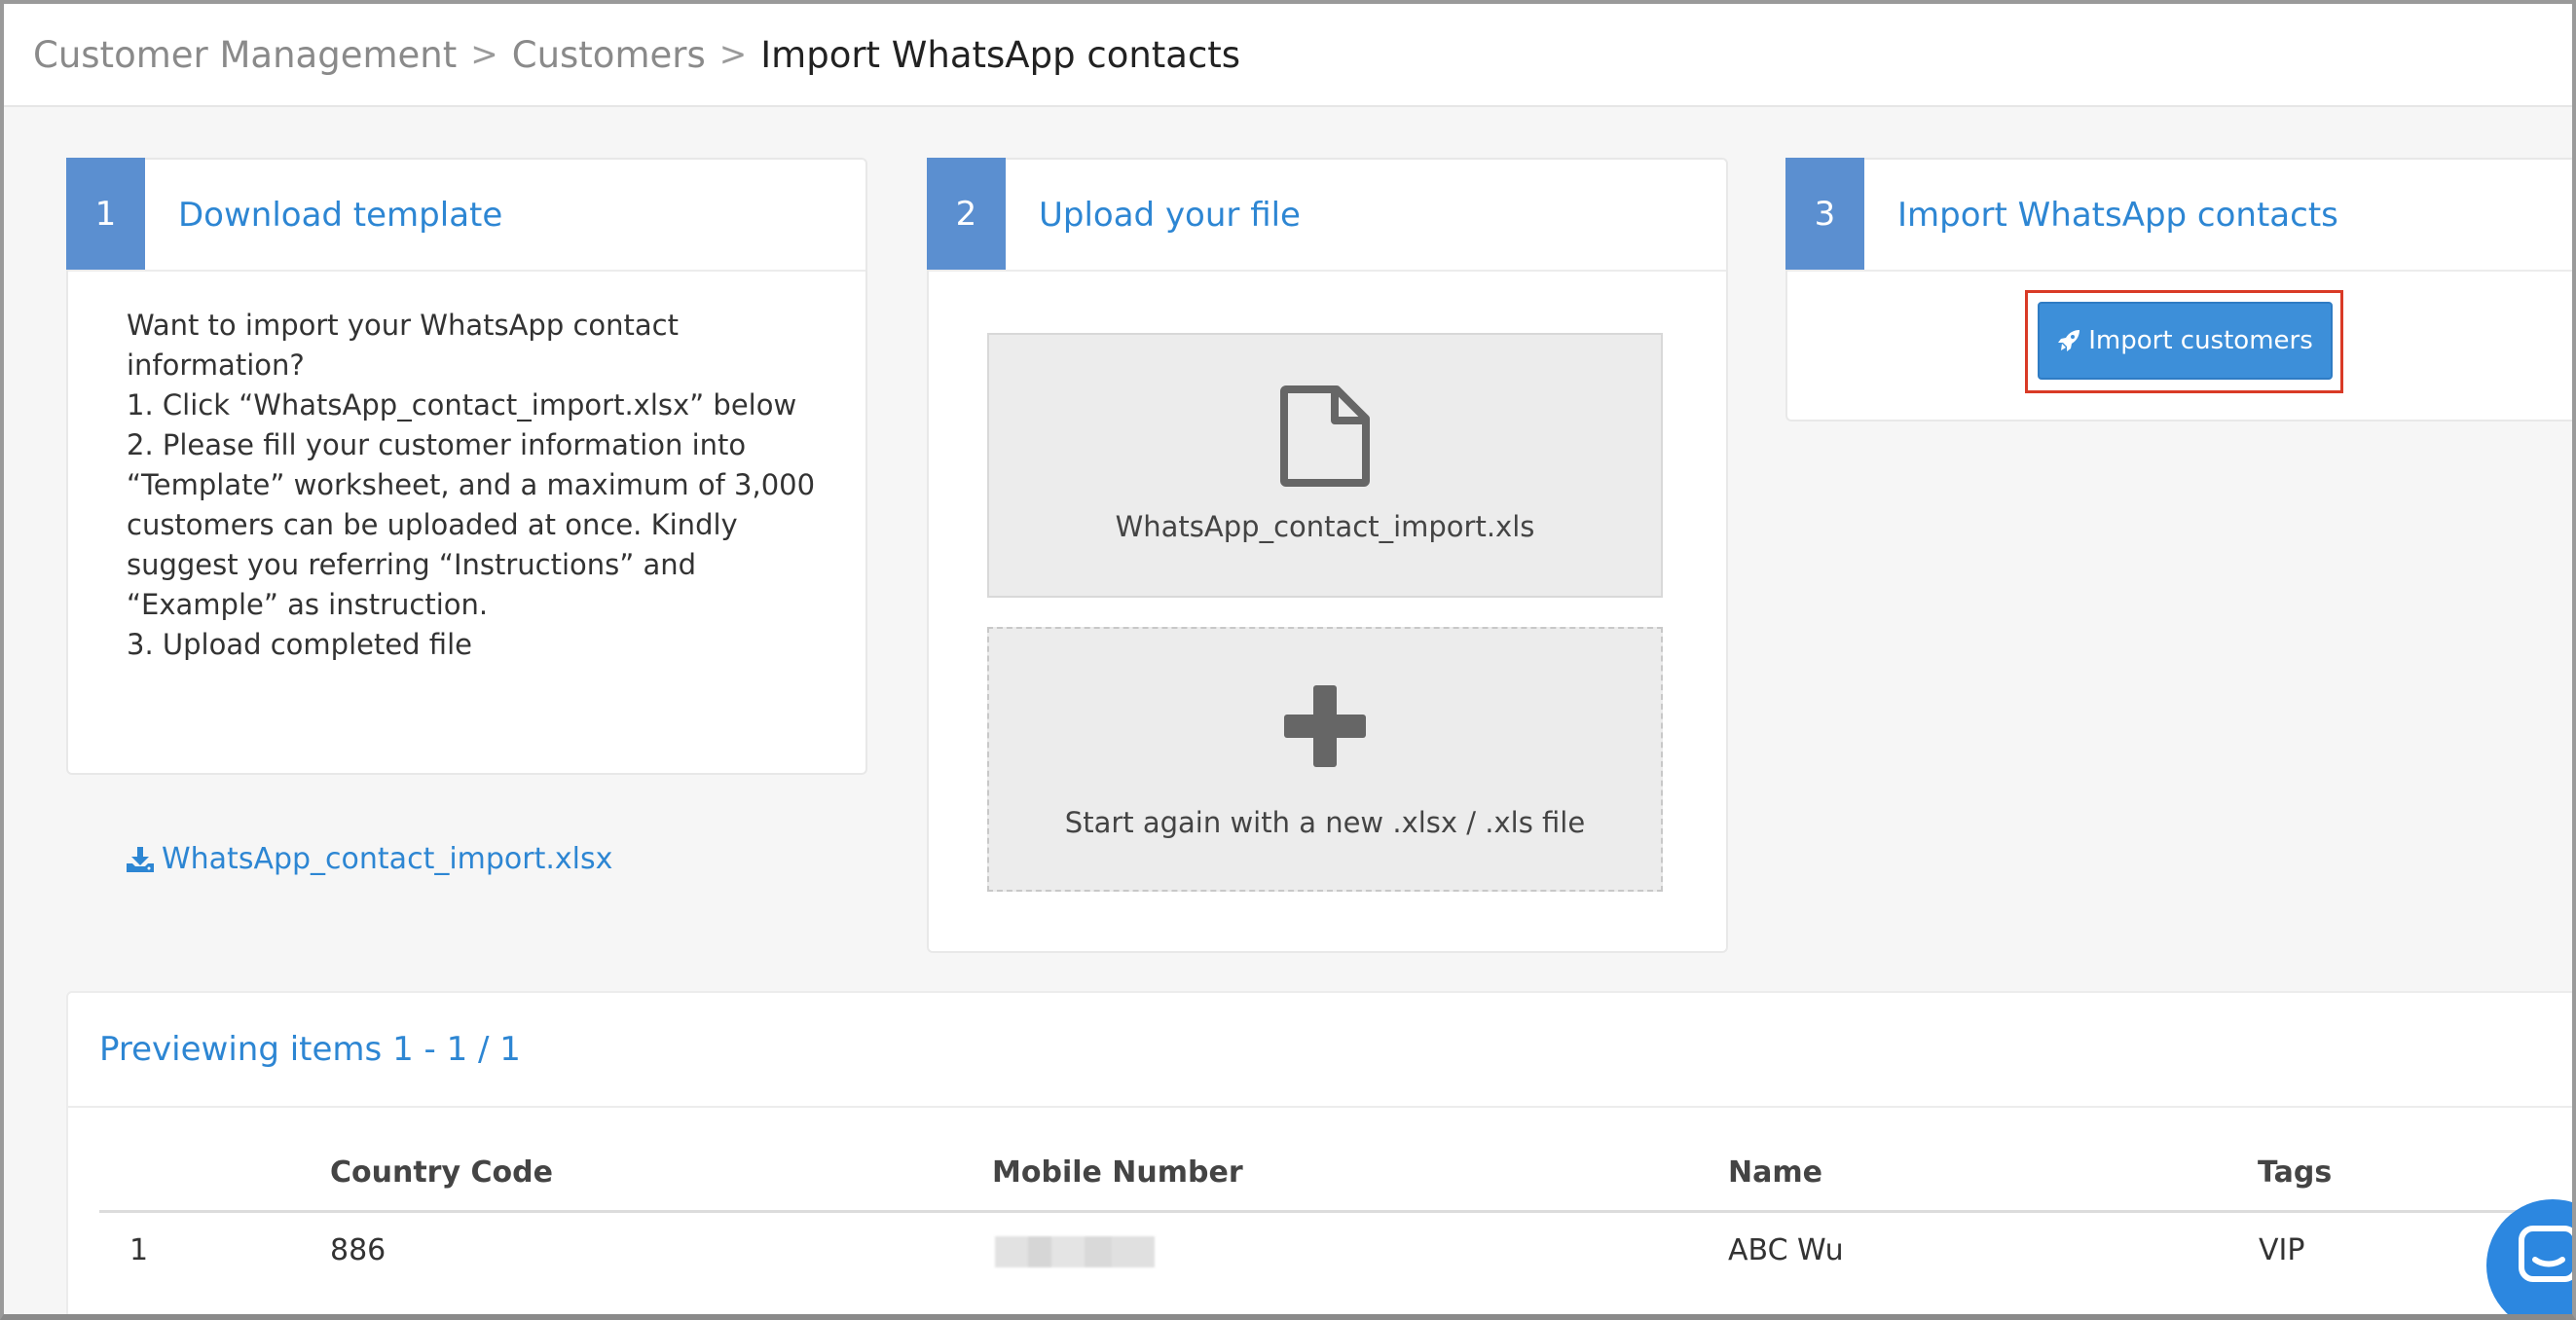  What do you see at coordinates (2069, 340) in the screenshot?
I see `rocket-icon` at bounding box center [2069, 340].